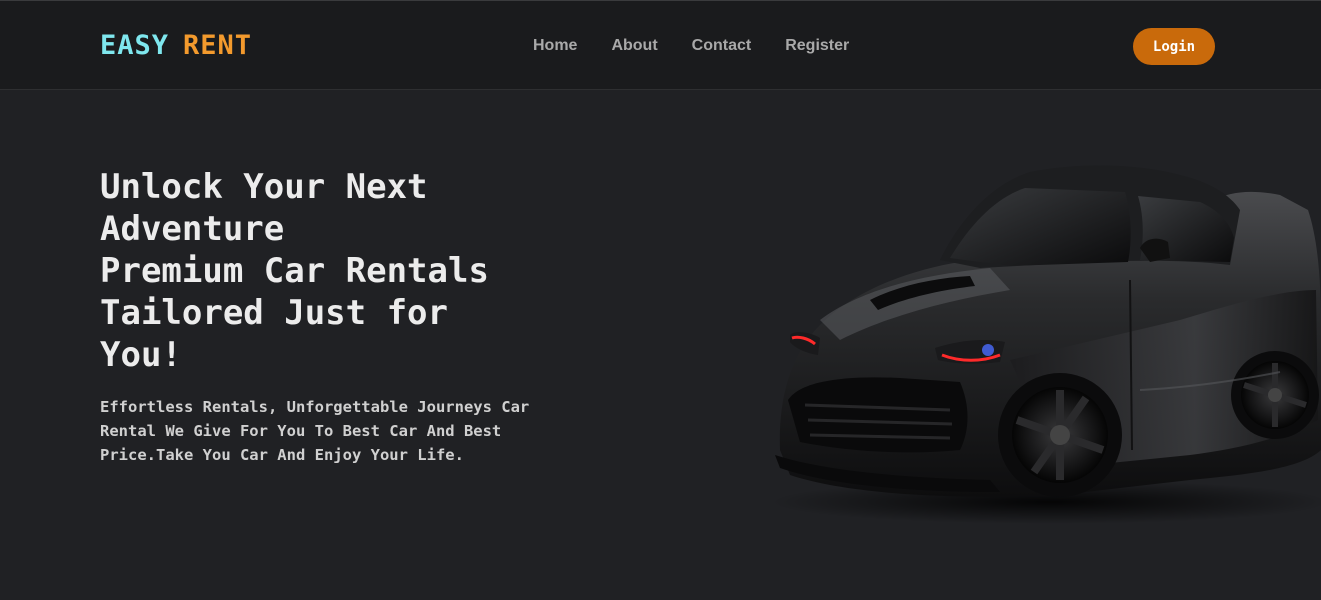  Describe the element at coordinates (634, 46) in the screenshot. I see `nav-link-about: About` at that location.